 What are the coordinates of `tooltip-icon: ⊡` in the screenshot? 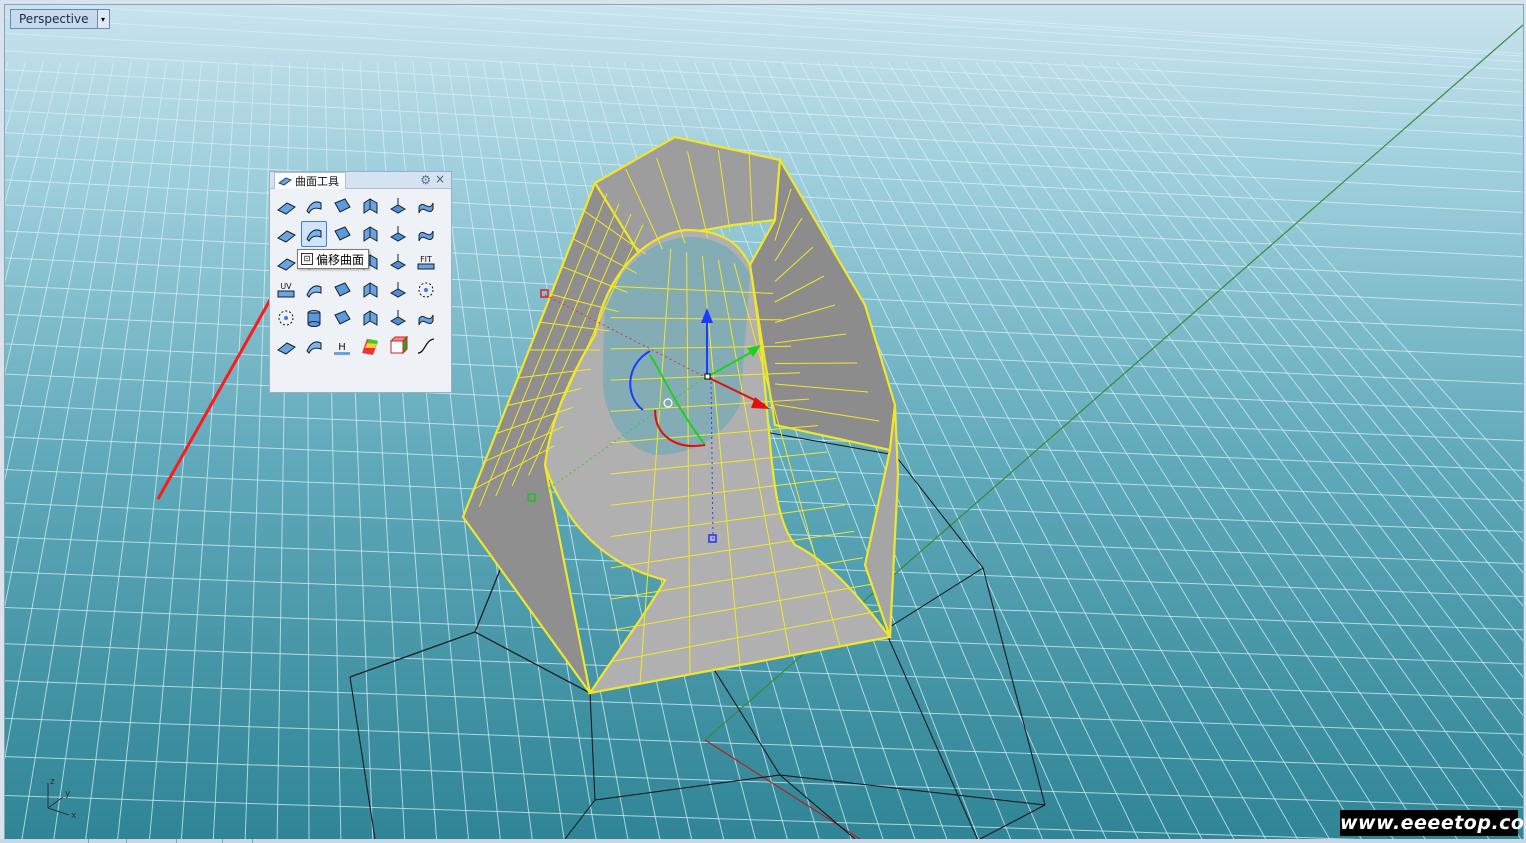 It's located at (307, 259).